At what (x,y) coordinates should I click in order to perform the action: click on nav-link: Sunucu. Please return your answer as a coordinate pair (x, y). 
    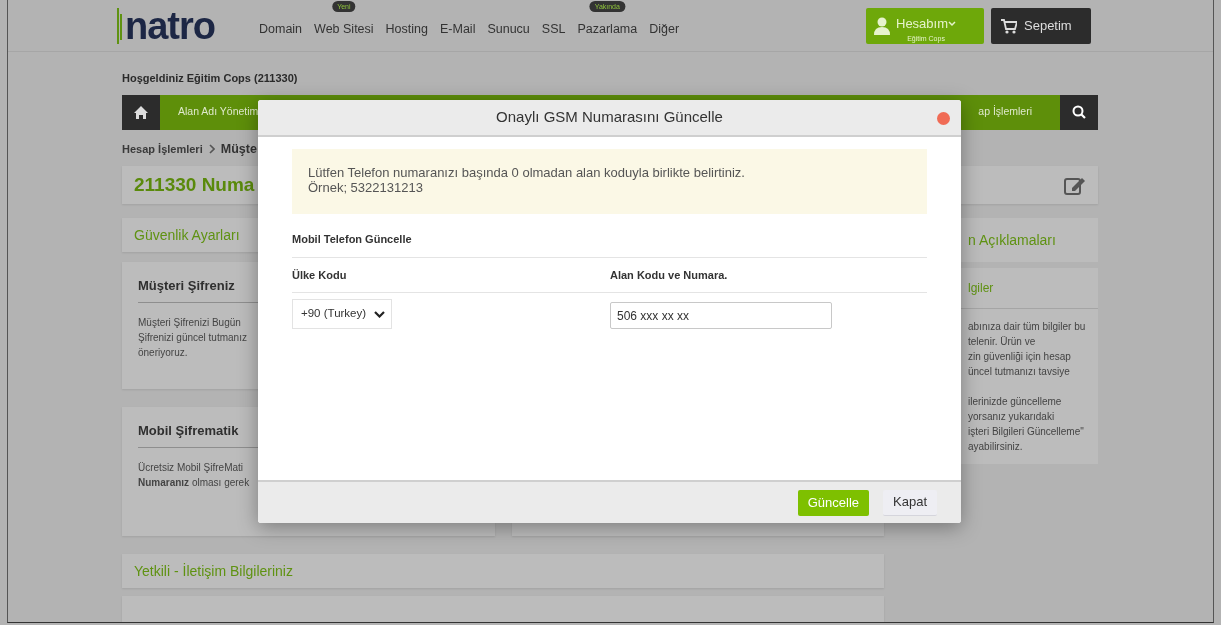
    Looking at the image, I should click on (508, 29).